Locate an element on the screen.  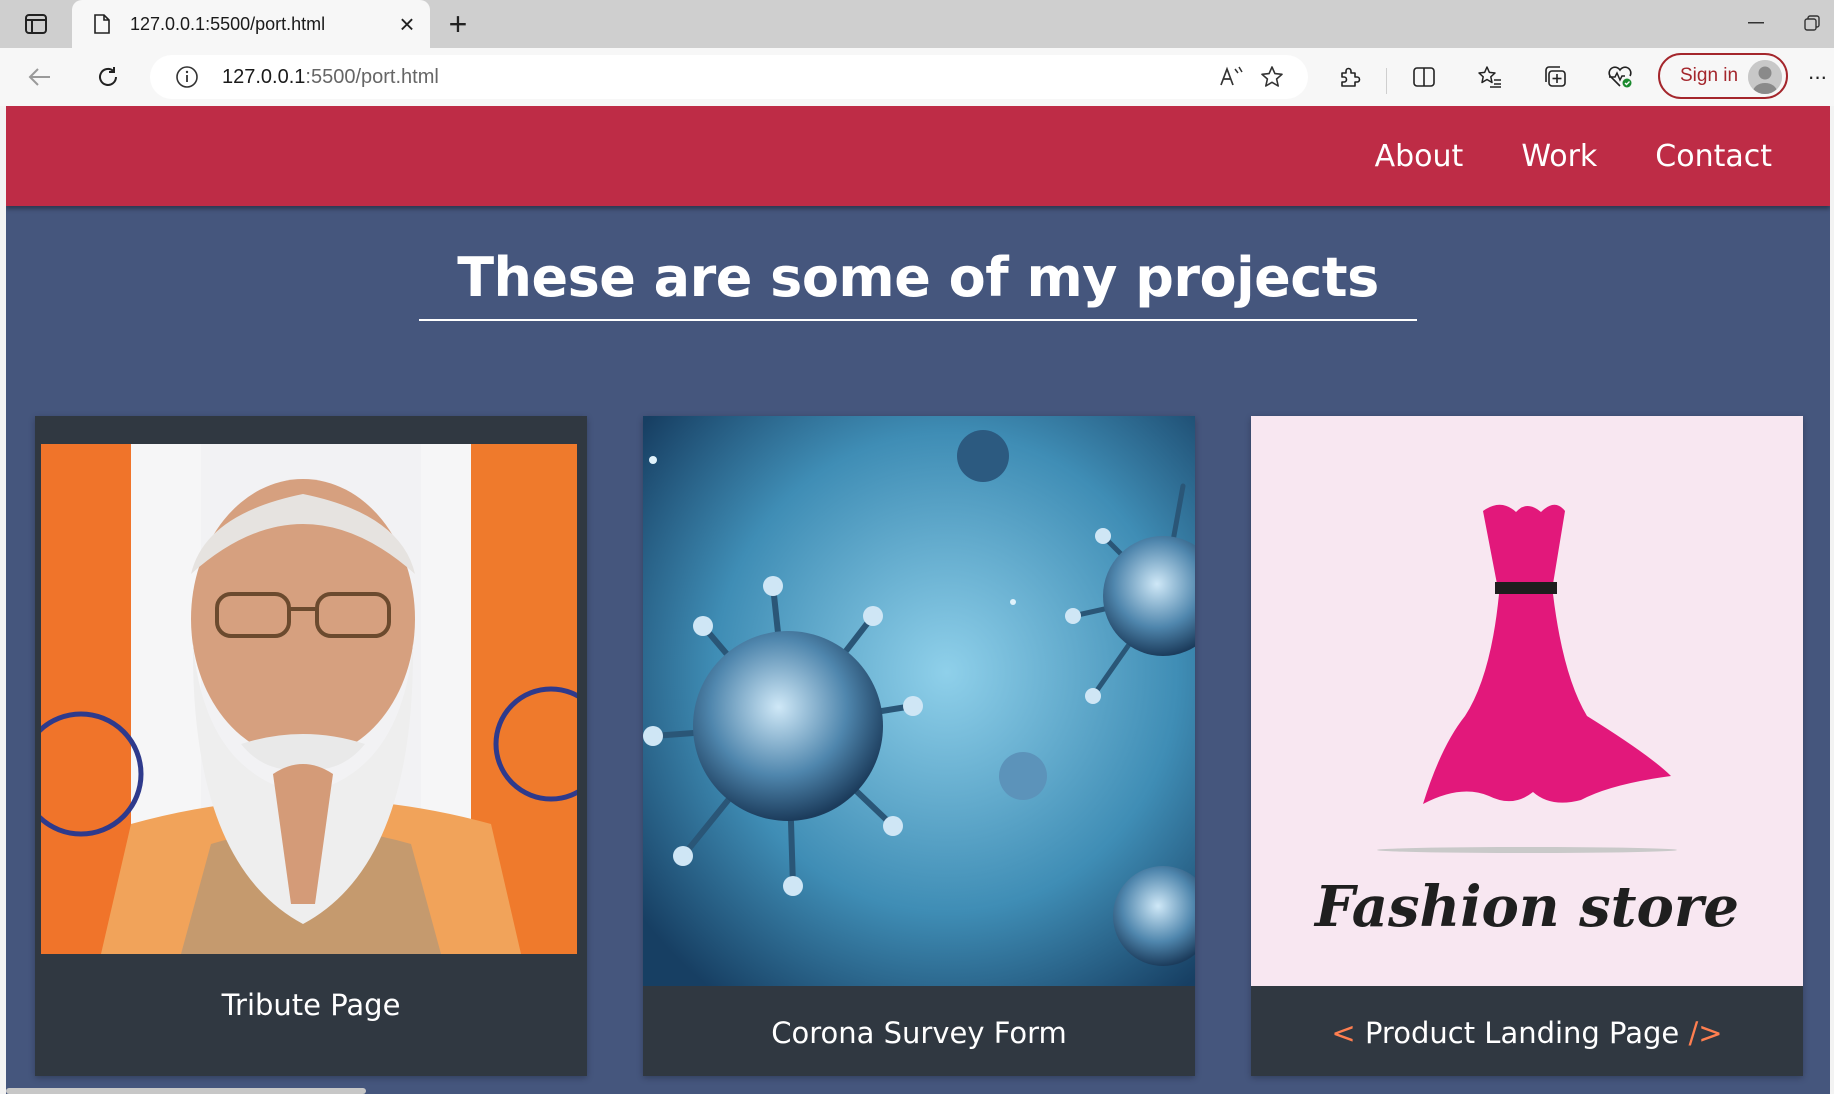
portrait-photo-graphic is located at coordinates (309, 699).